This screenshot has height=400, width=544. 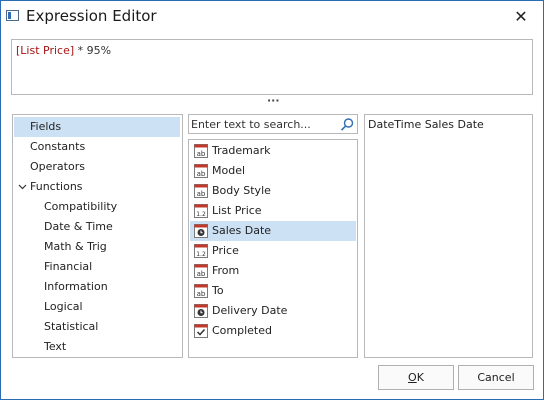 I want to click on chevron-down-icon, so click(x=22, y=187).